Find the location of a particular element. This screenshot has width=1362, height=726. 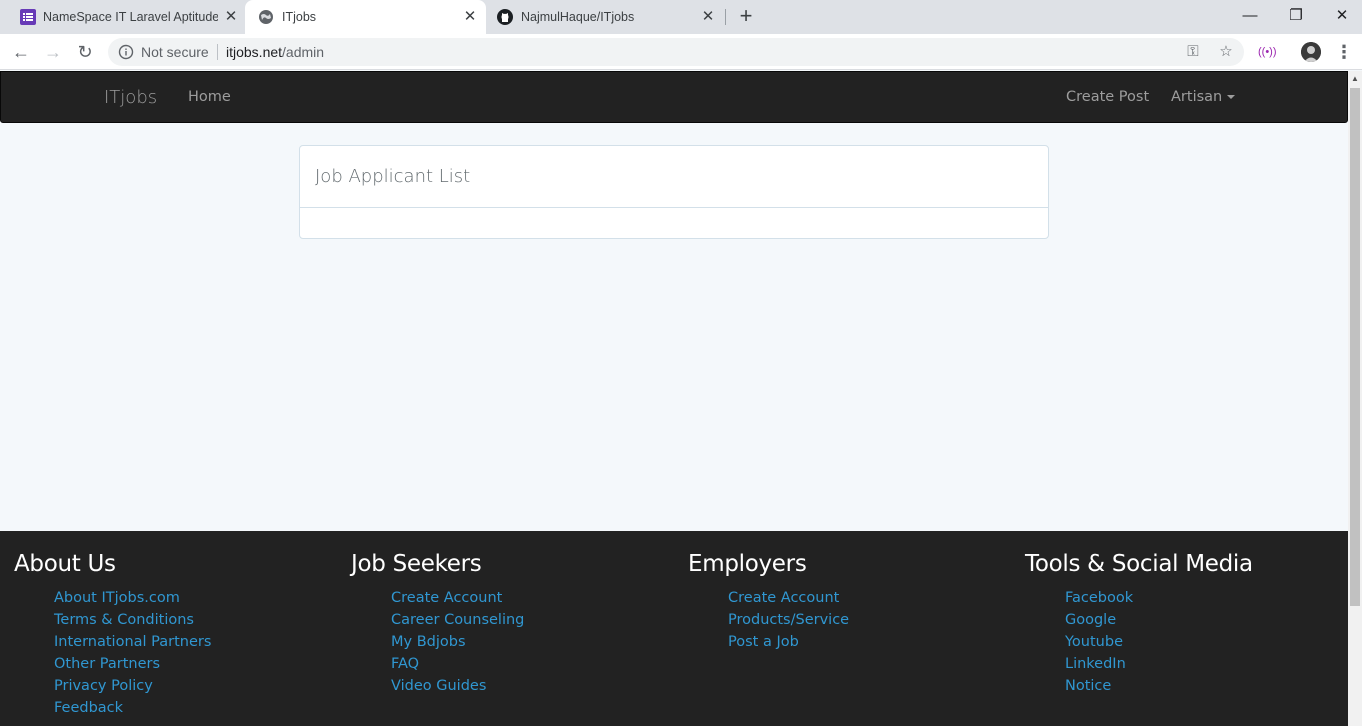

footer-link: Terms & Conditions is located at coordinates (132, 620).